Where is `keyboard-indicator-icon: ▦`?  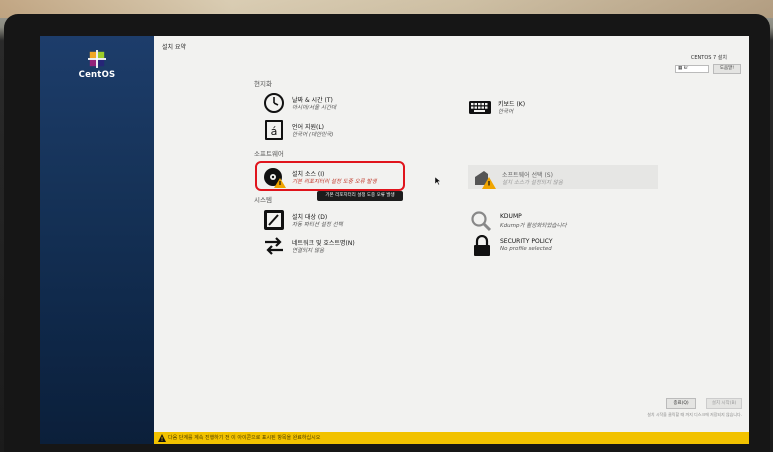 keyboard-indicator-icon: ▦ is located at coordinates (680, 68).